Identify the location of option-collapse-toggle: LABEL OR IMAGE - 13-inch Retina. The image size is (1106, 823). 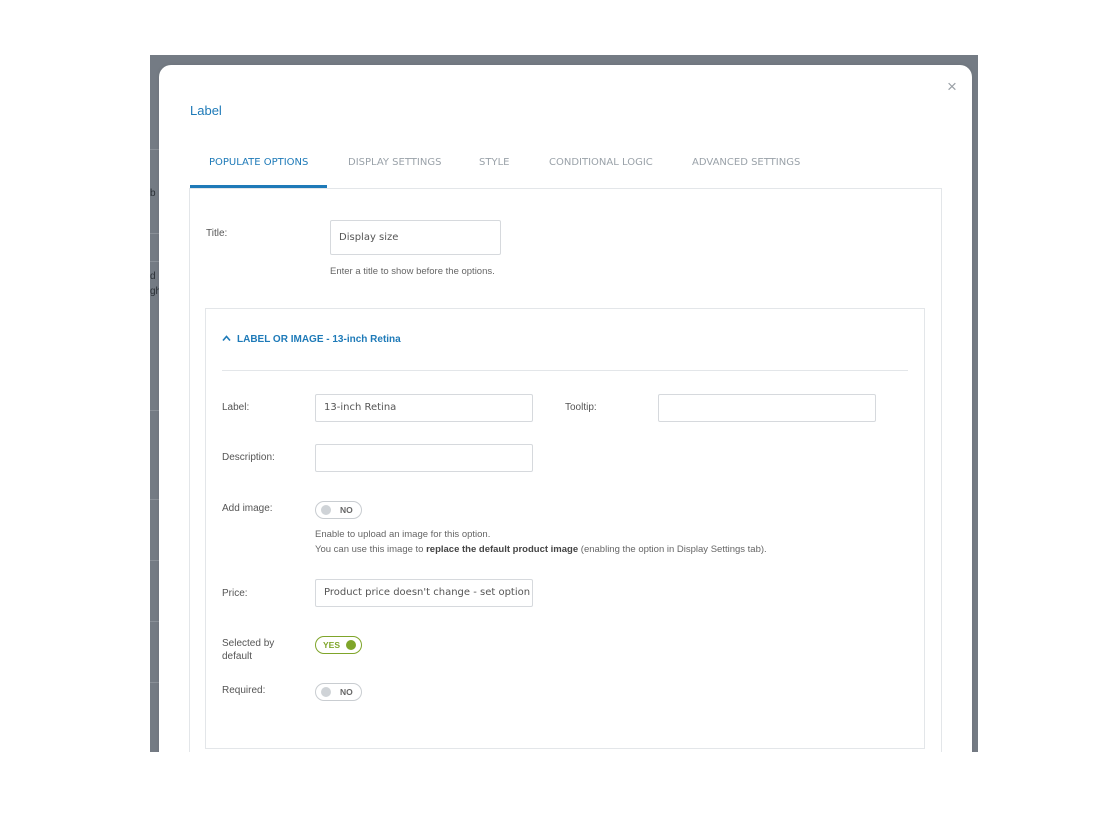
(311, 340).